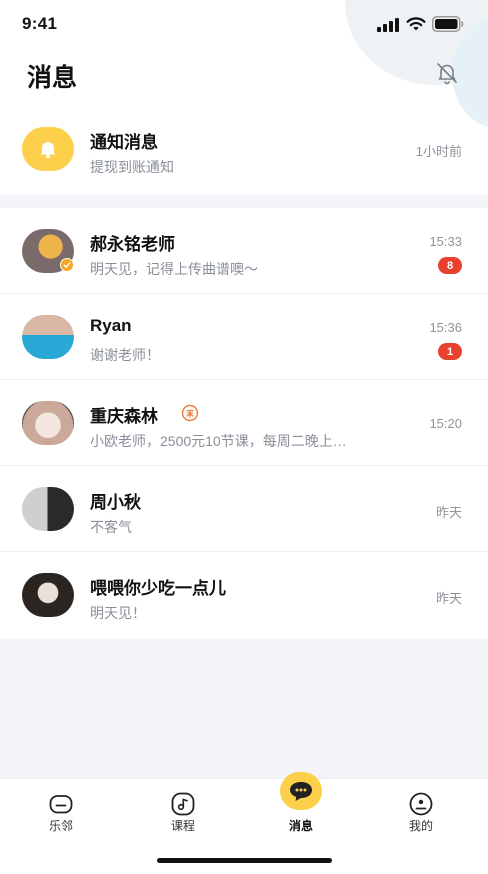 The image size is (488, 874). Describe the element at coordinates (416, 24) in the screenshot. I see `wifi-icon` at that location.